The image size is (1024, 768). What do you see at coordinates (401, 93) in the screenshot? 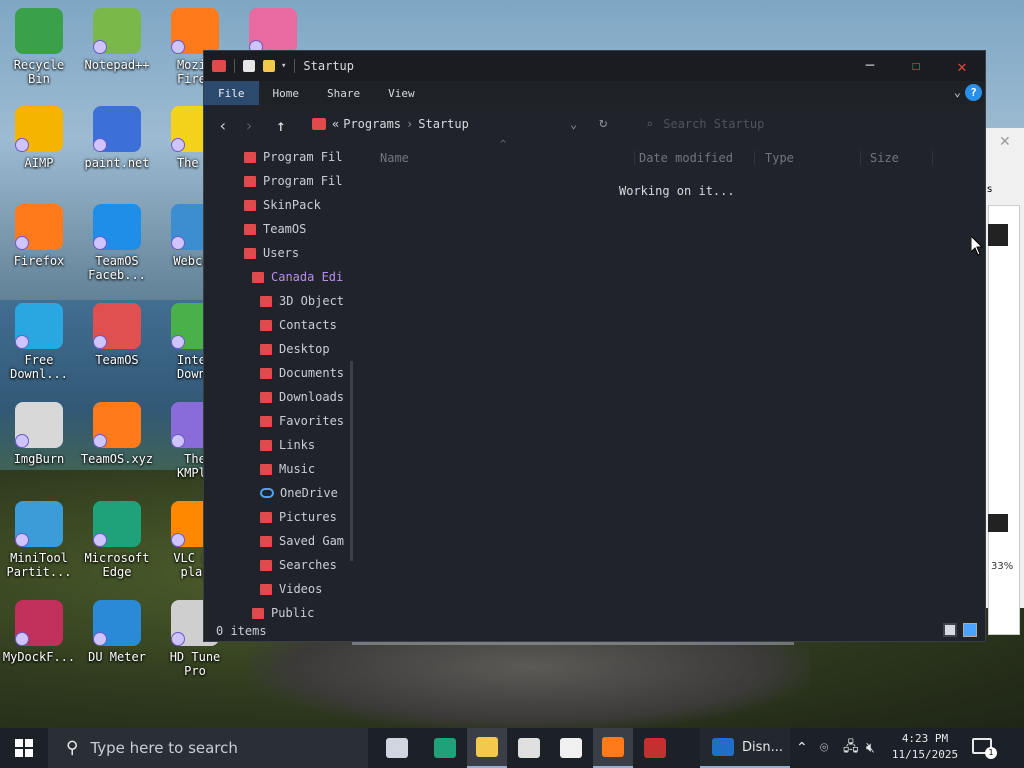
I see `tab-view: View` at bounding box center [401, 93].